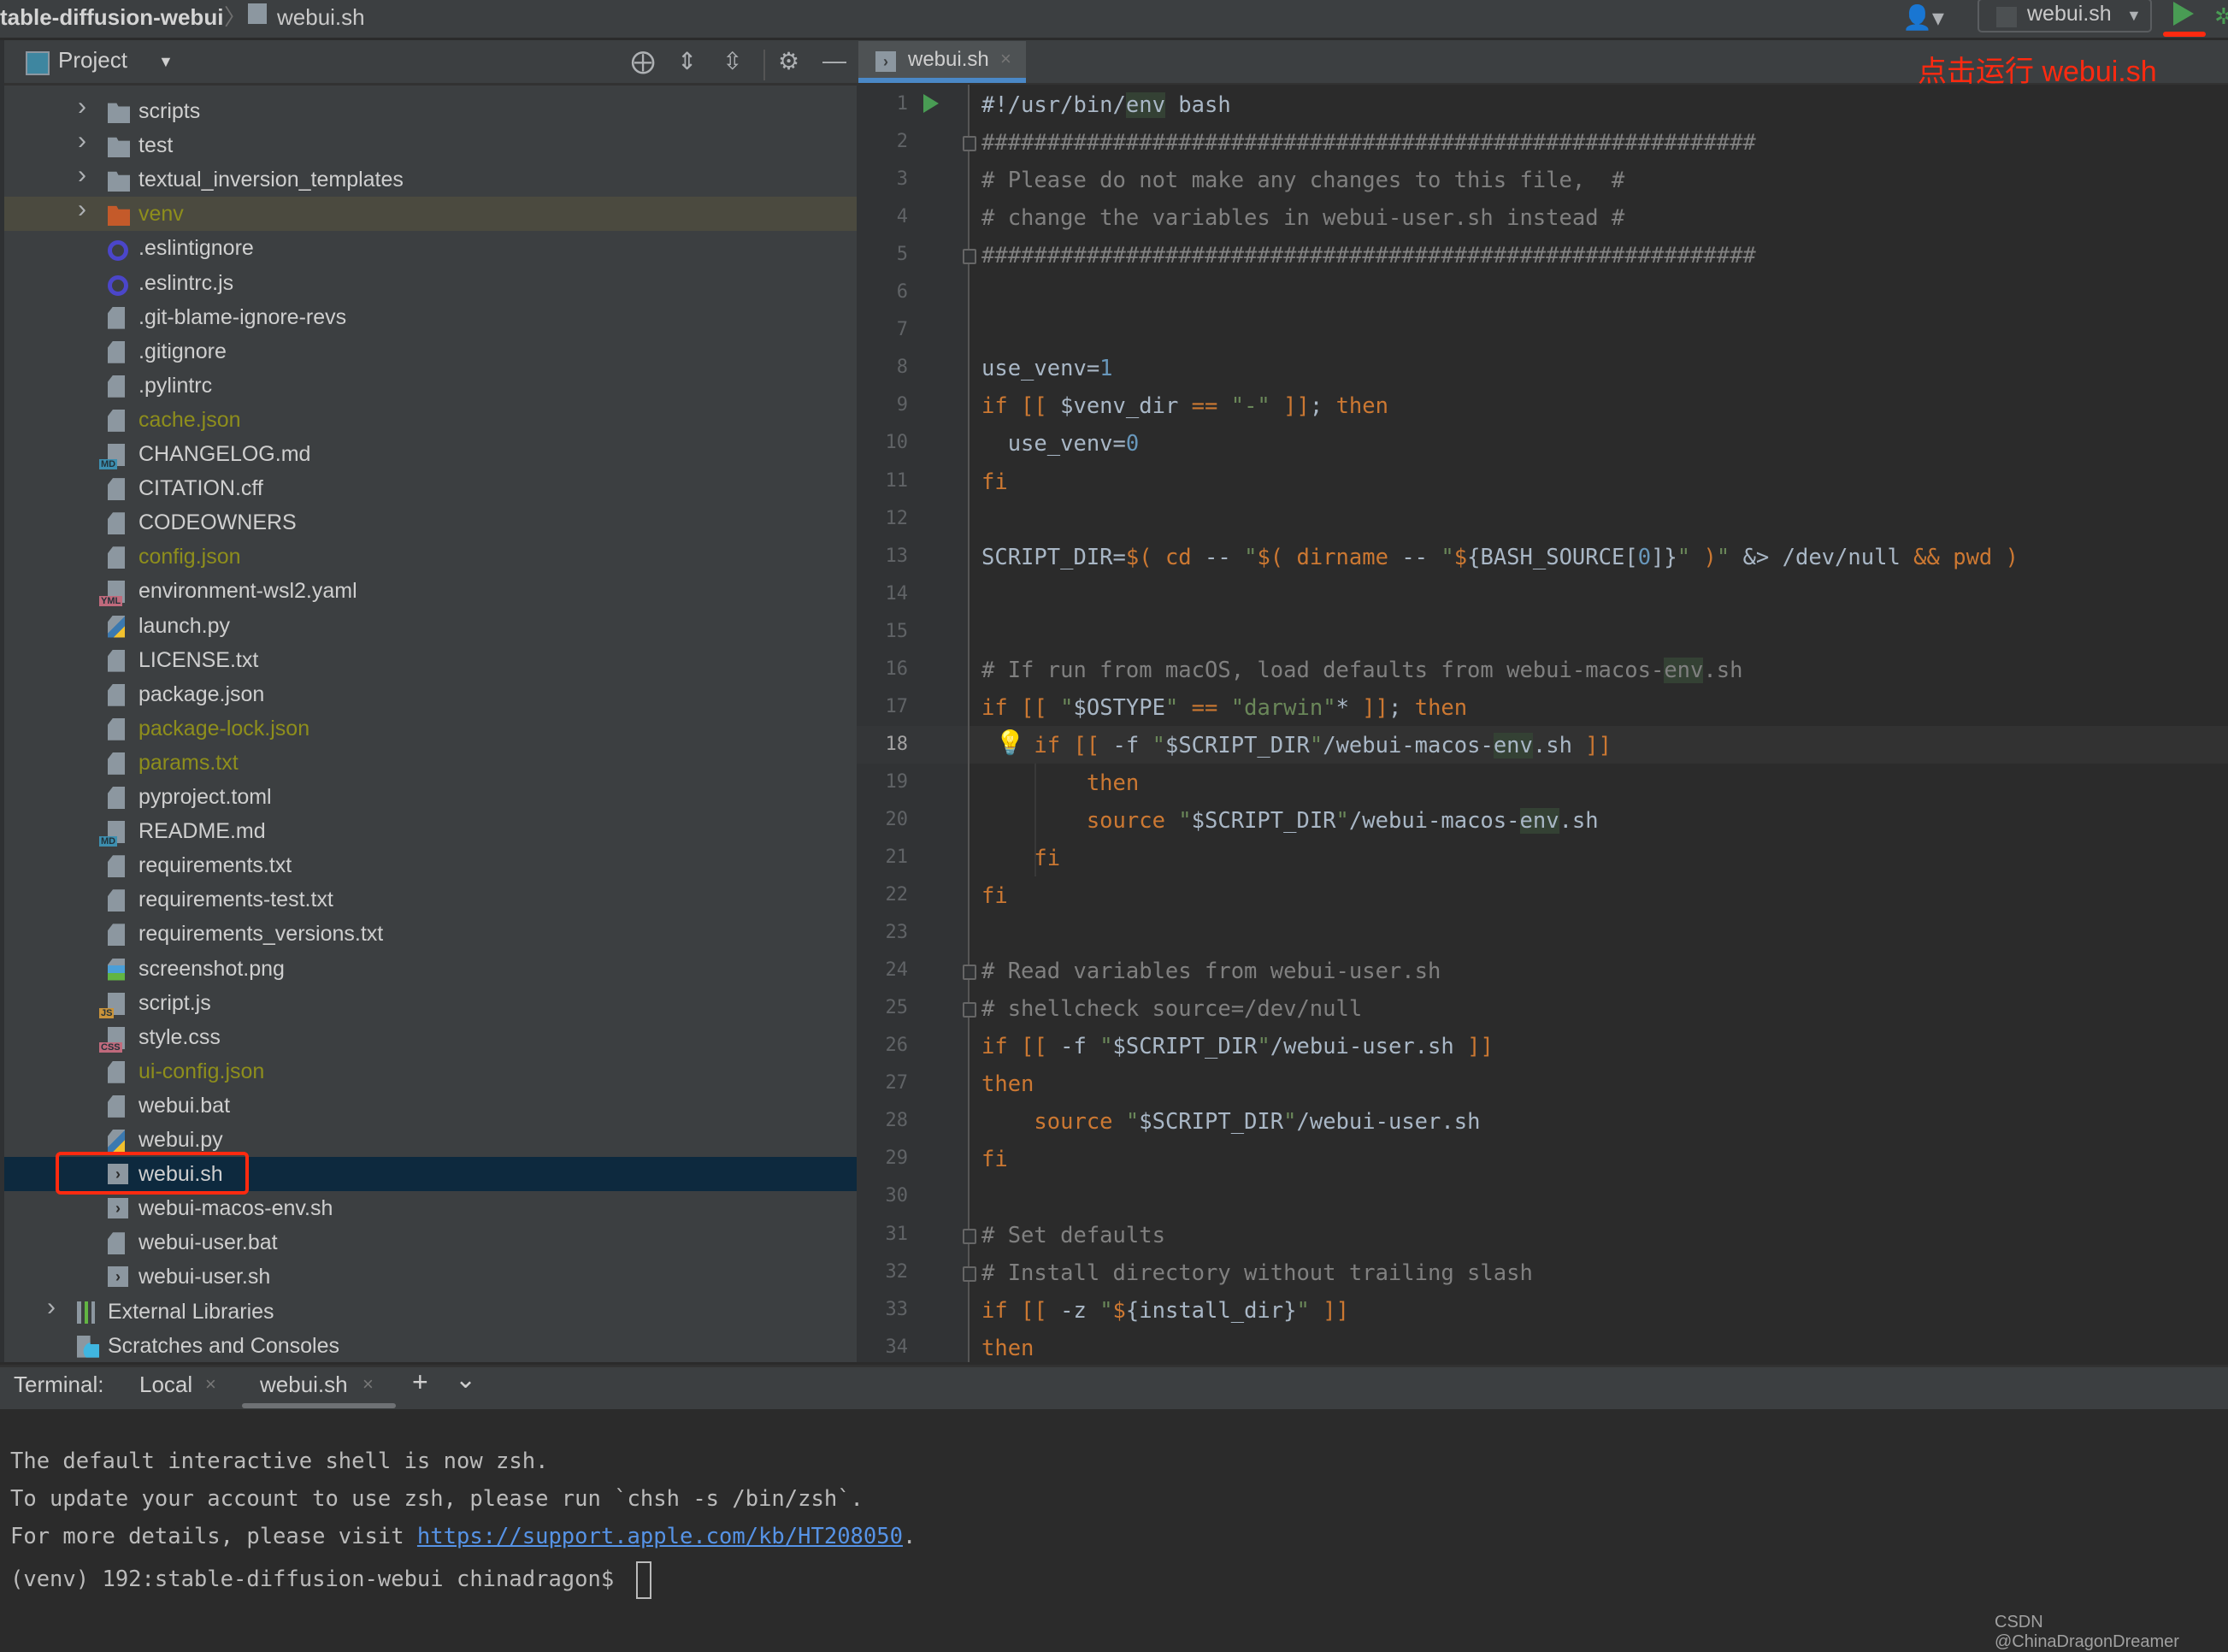  Describe the element at coordinates (430, 831) in the screenshot. I see `tree-item: MD README.md` at that location.